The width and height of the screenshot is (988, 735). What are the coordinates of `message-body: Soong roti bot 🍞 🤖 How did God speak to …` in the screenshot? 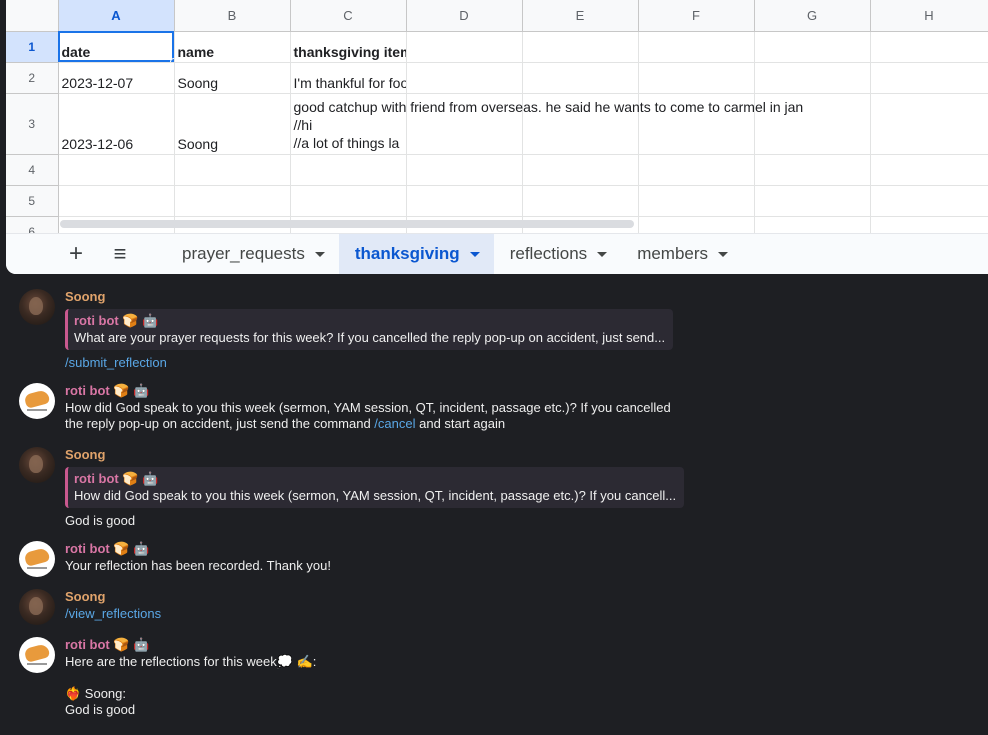 It's located at (375, 487).